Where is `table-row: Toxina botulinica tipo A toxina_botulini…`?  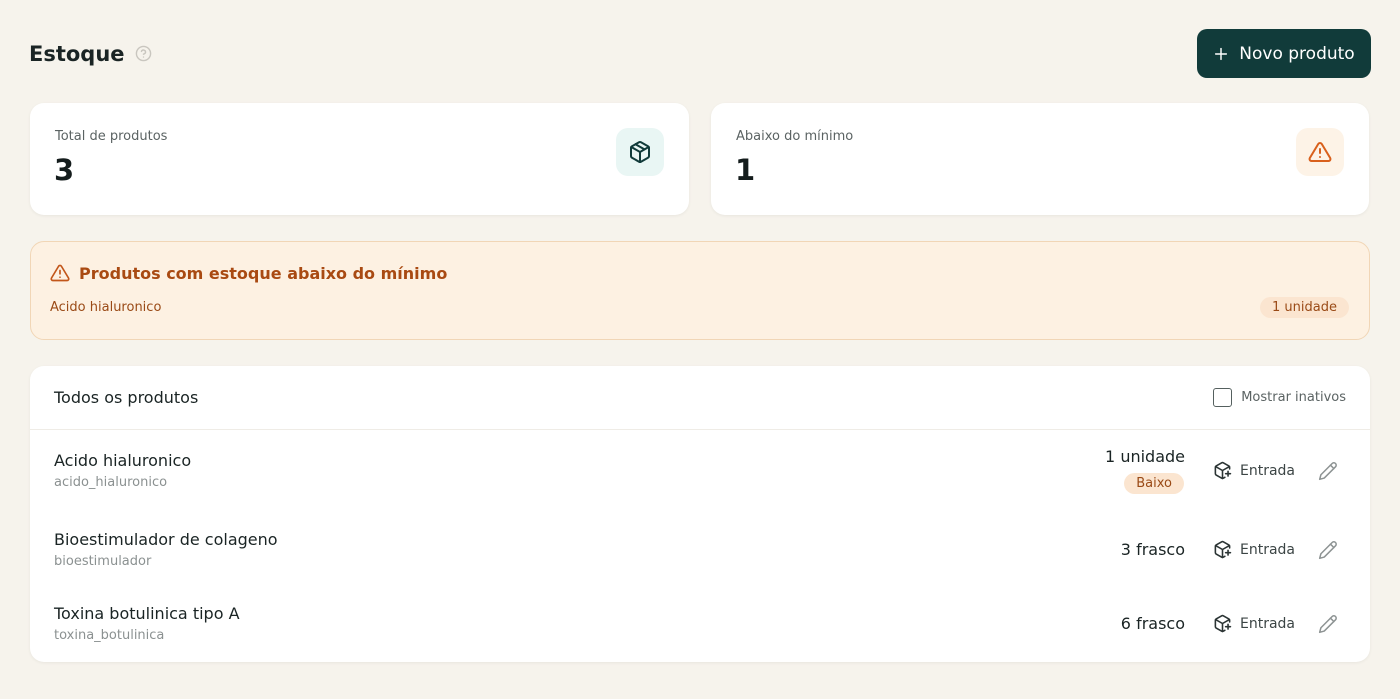
table-row: Toxina botulinica tipo A toxina_botulini… is located at coordinates (700, 623).